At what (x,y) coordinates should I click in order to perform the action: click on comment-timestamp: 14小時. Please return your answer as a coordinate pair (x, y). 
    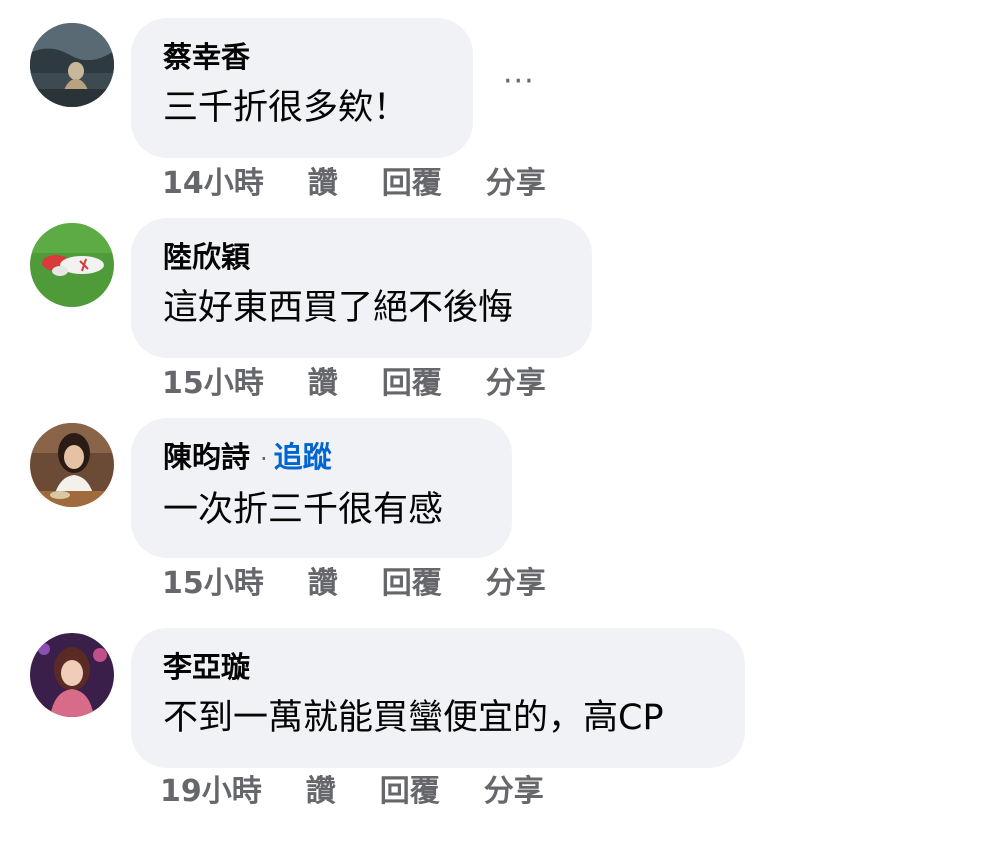
    Looking at the image, I should click on (213, 184).